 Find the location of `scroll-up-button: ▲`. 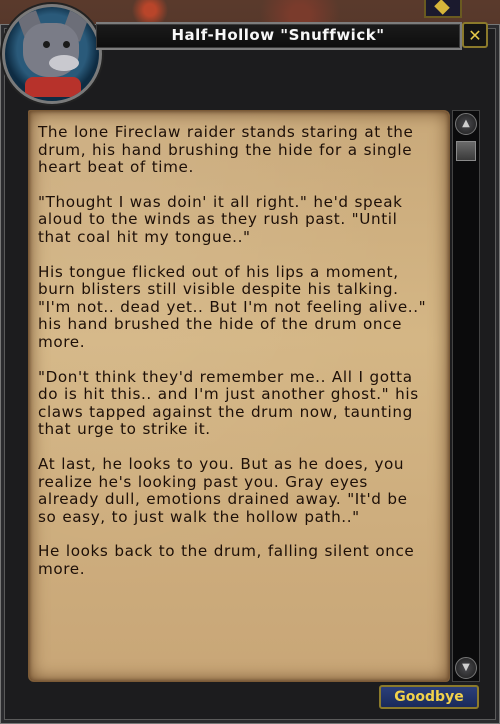

scroll-up-button: ▲ is located at coordinates (466, 124).